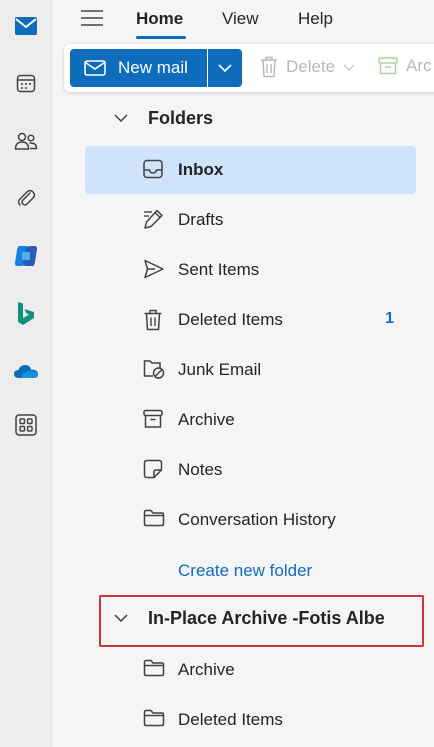 This screenshot has height=747, width=434. Describe the element at coordinates (200, 469) in the screenshot. I see `folder-label: Notes` at that location.